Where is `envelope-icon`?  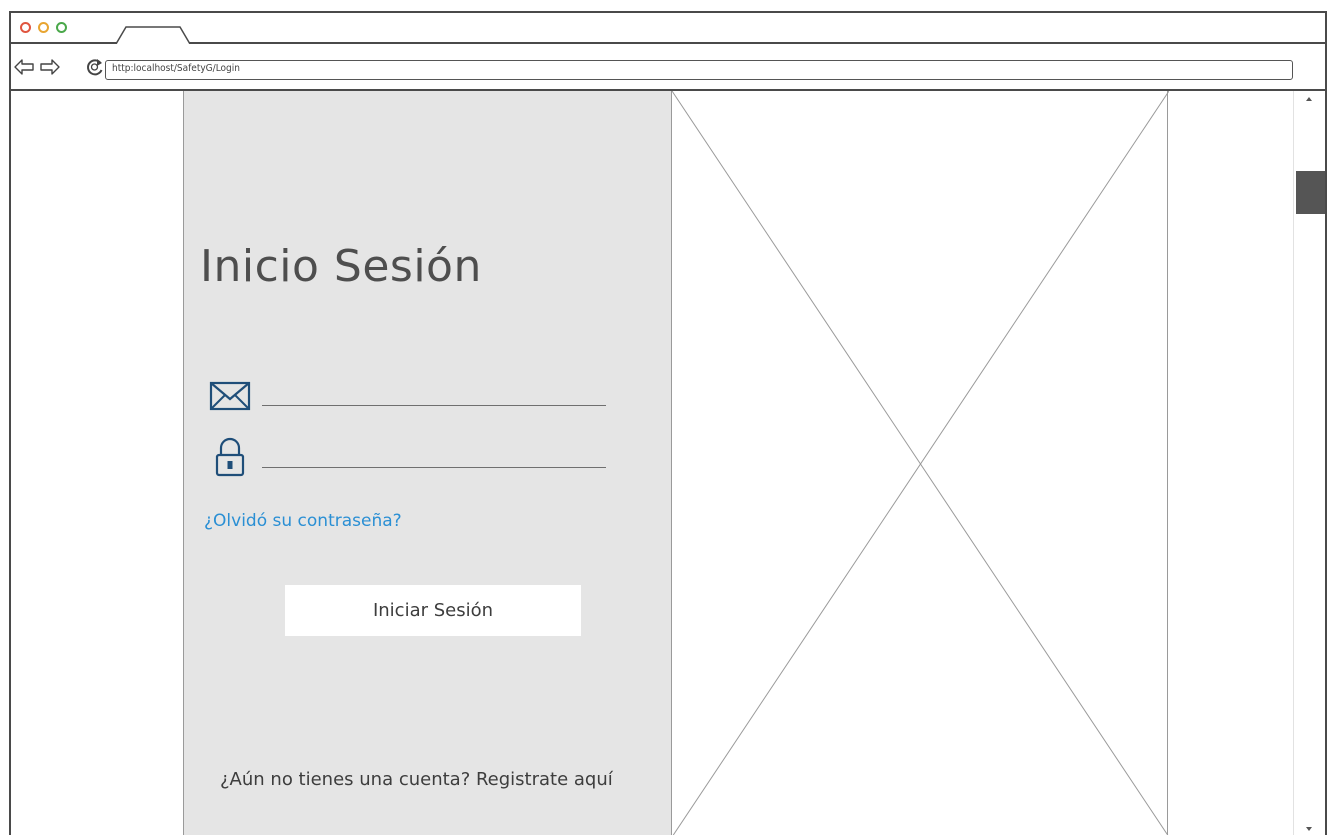 envelope-icon is located at coordinates (230, 396).